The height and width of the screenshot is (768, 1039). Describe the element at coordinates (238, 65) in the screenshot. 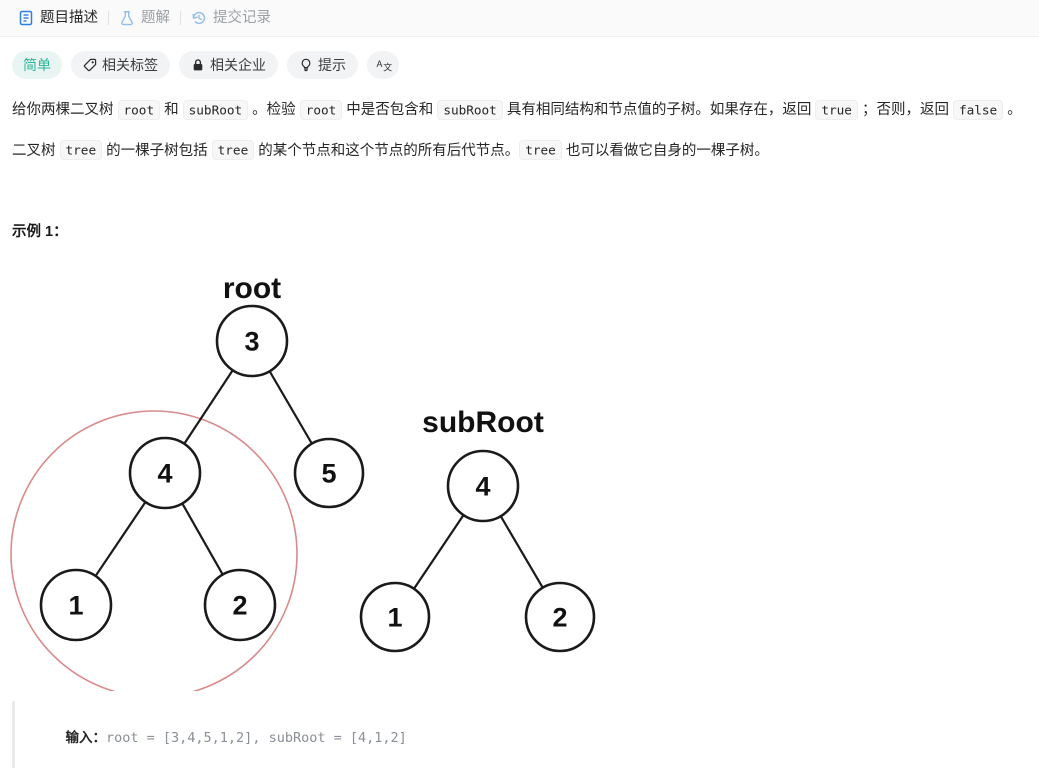

I see `related-companies-label: 相关企业` at that location.